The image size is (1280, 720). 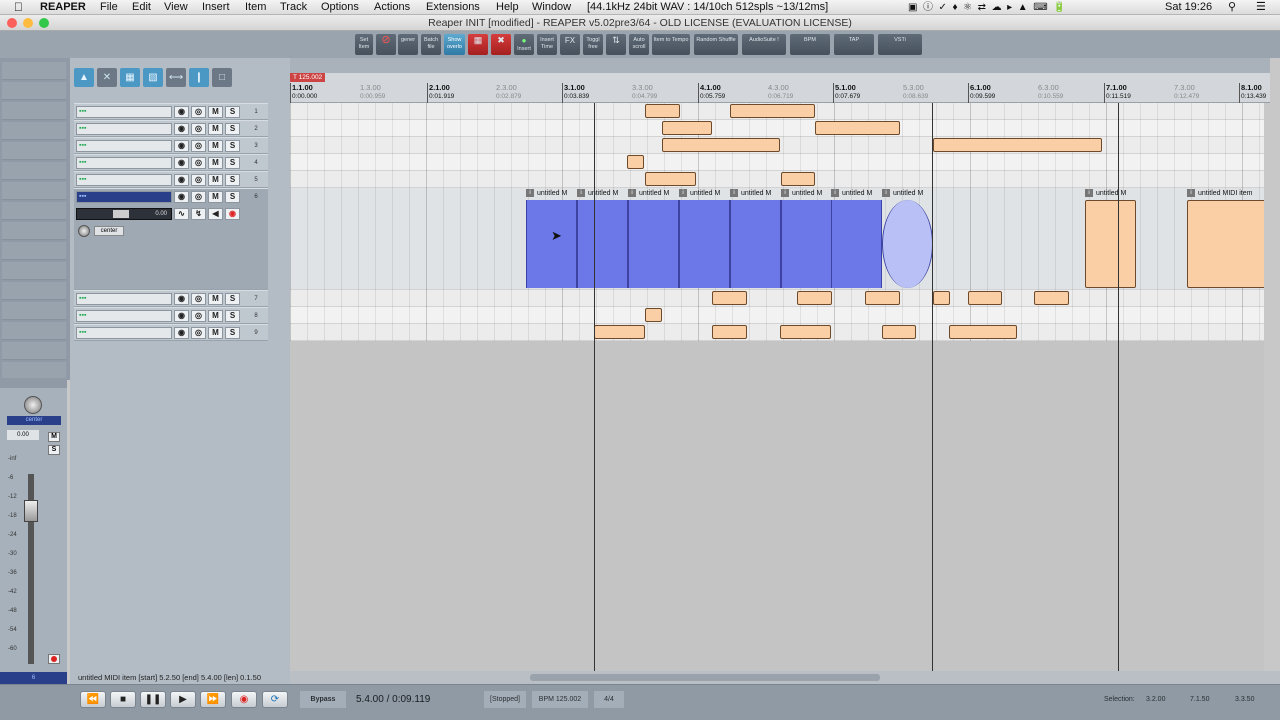 I want to click on spotlight-icon: ⚲, so click(x=1232, y=7).